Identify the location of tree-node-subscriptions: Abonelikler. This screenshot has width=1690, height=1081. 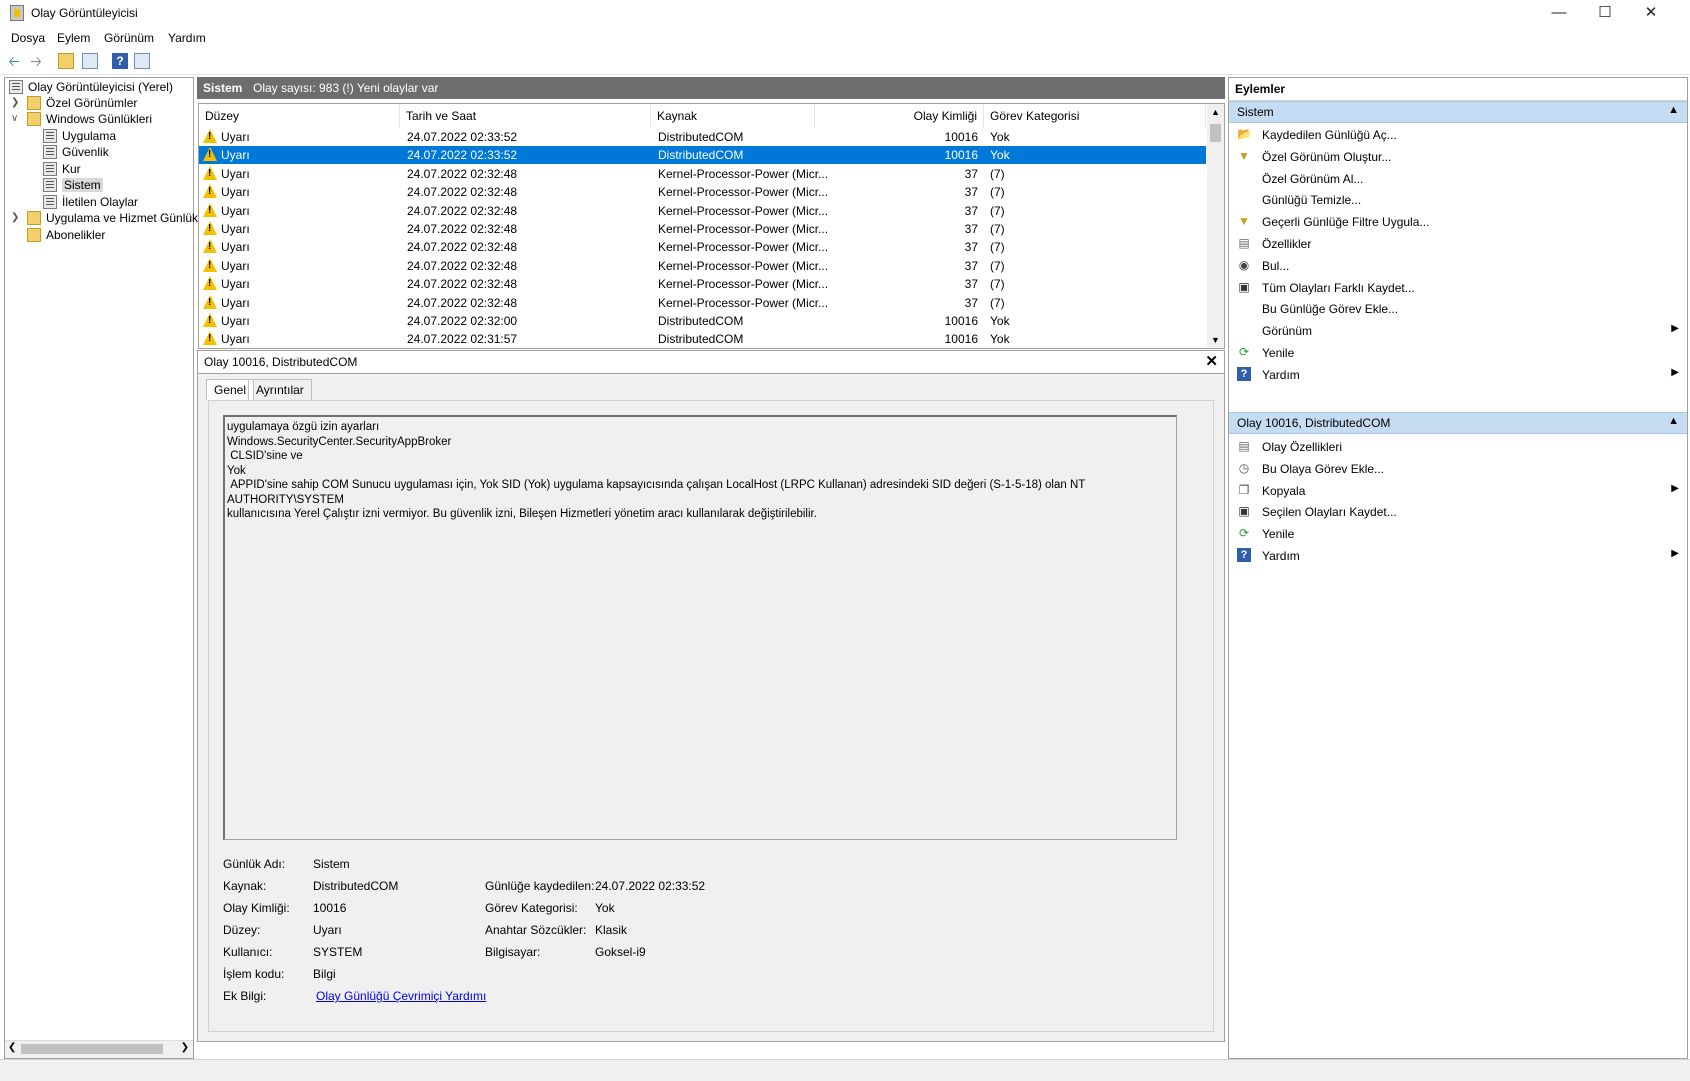
(66, 236).